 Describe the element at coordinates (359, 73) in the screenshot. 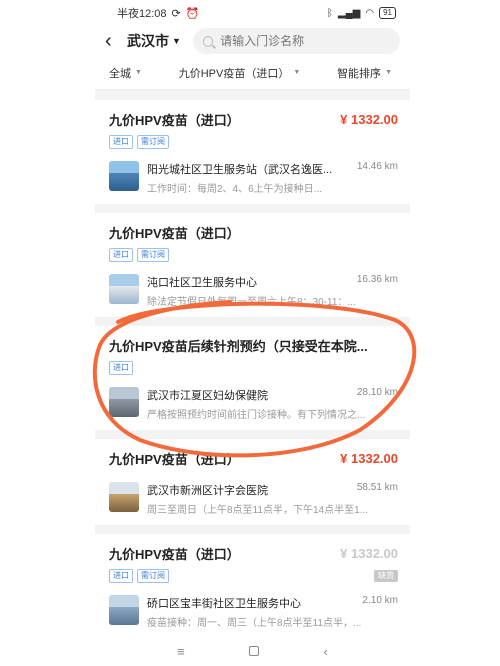

I see `filter-sort-label: 智能排序` at that location.